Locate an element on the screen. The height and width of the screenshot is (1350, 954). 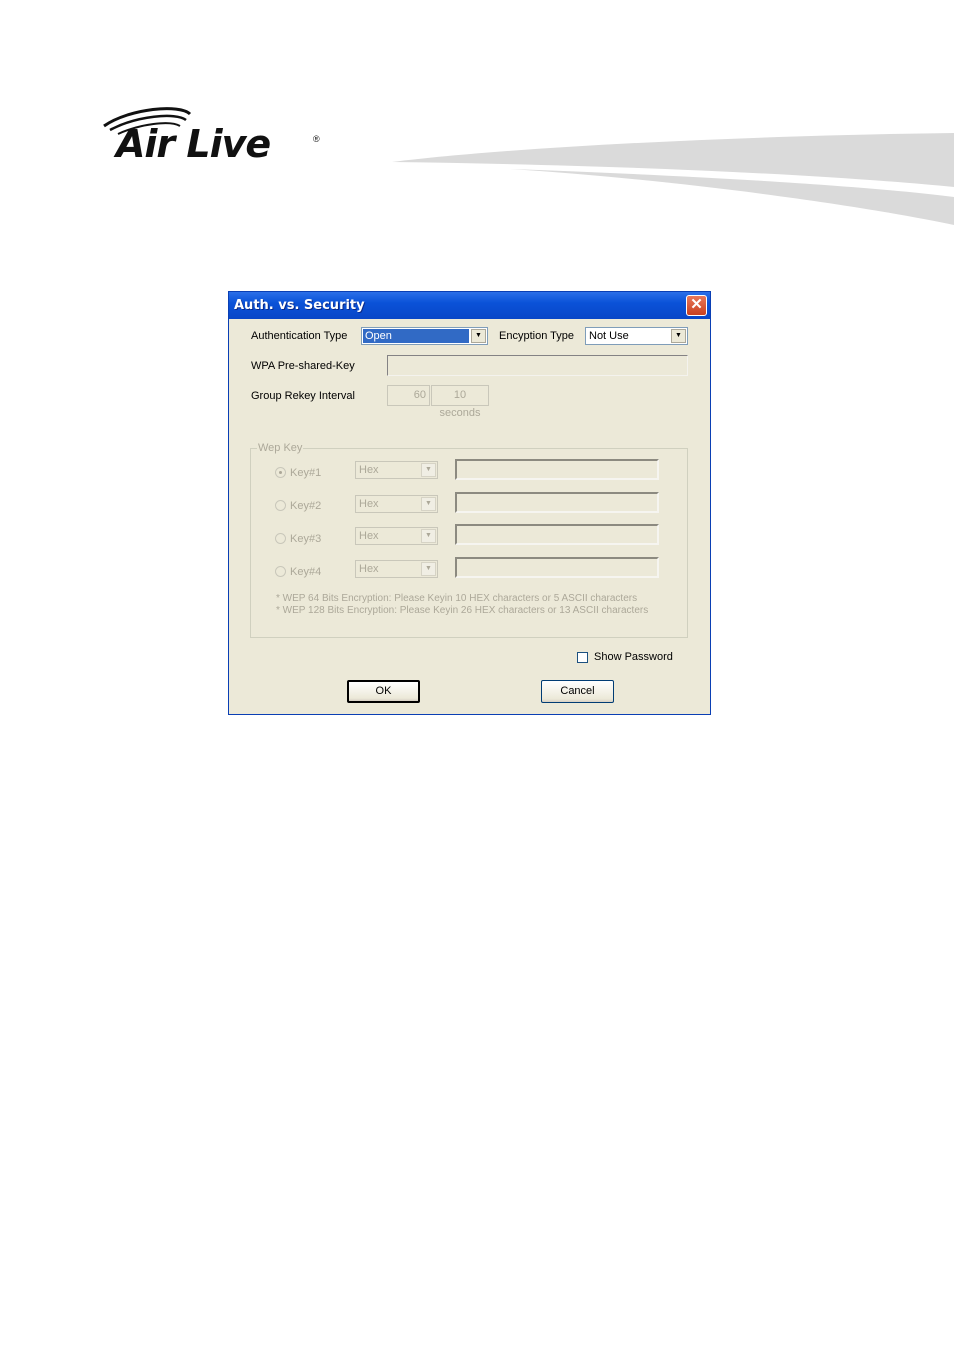
ok-button: OK is located at coordinates (383, 691).